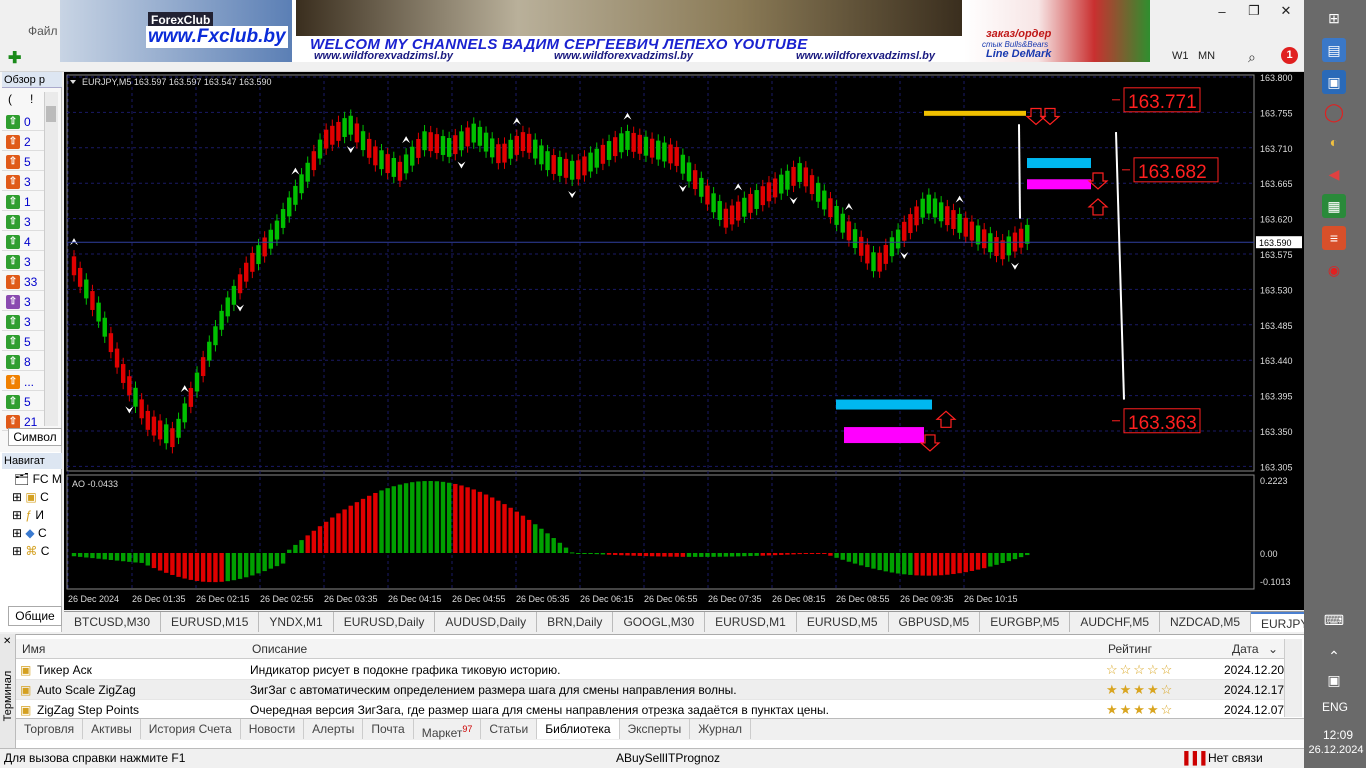 The width and height of the screenshot is (1366, 768). I want to click on column-rating: Рейтинг, so click(1130, 649).